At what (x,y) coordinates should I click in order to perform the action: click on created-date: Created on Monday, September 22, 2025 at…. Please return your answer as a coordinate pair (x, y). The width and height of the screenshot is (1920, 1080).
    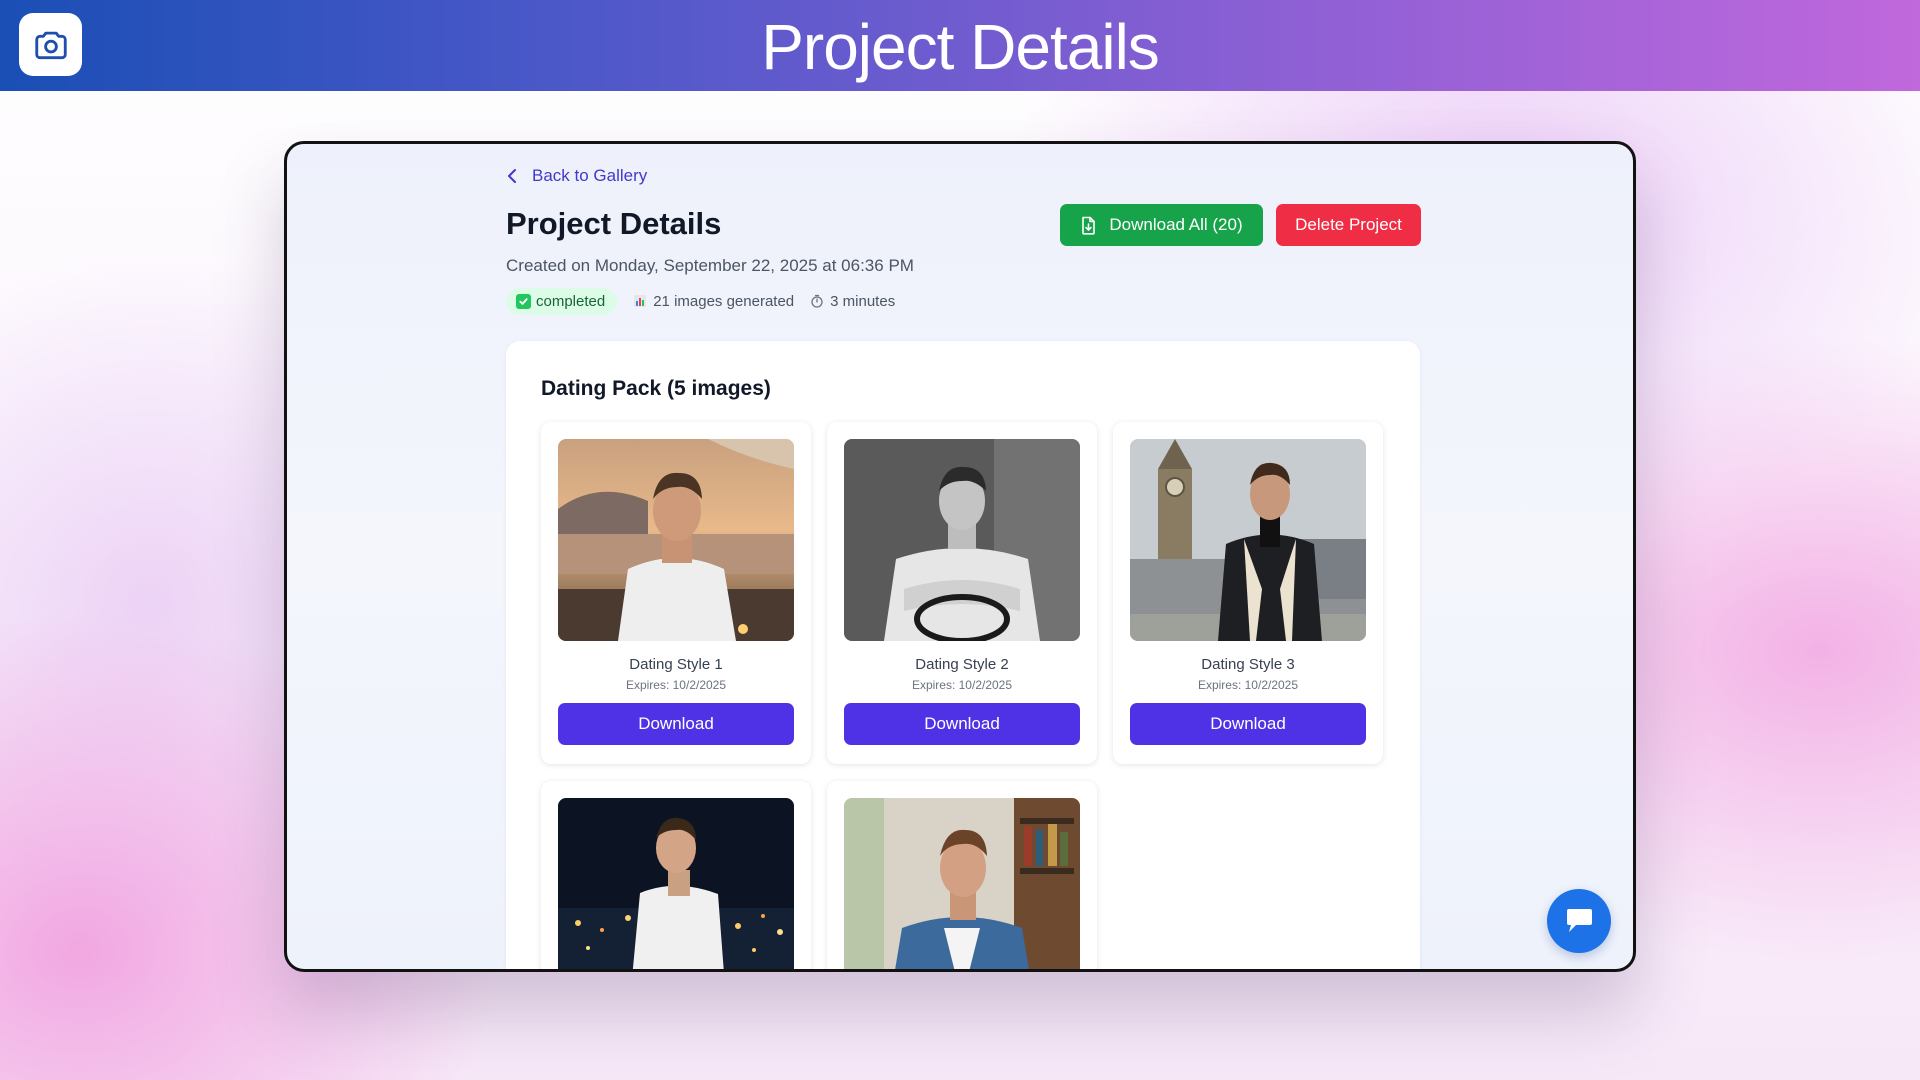
    Looking at the image, I should click on (710, 265).